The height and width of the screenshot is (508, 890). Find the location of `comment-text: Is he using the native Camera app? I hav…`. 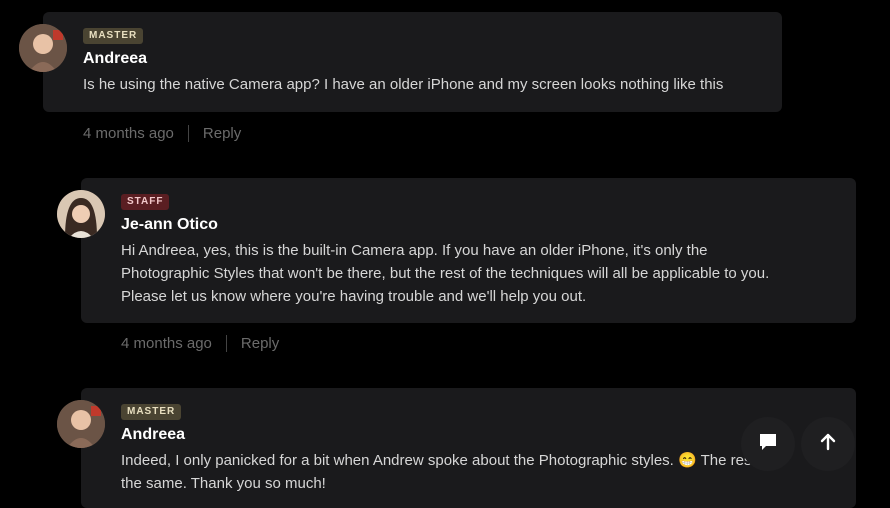

comment-text: Is he using the native Camera app? I hav… is located at coordinates (403, 84).